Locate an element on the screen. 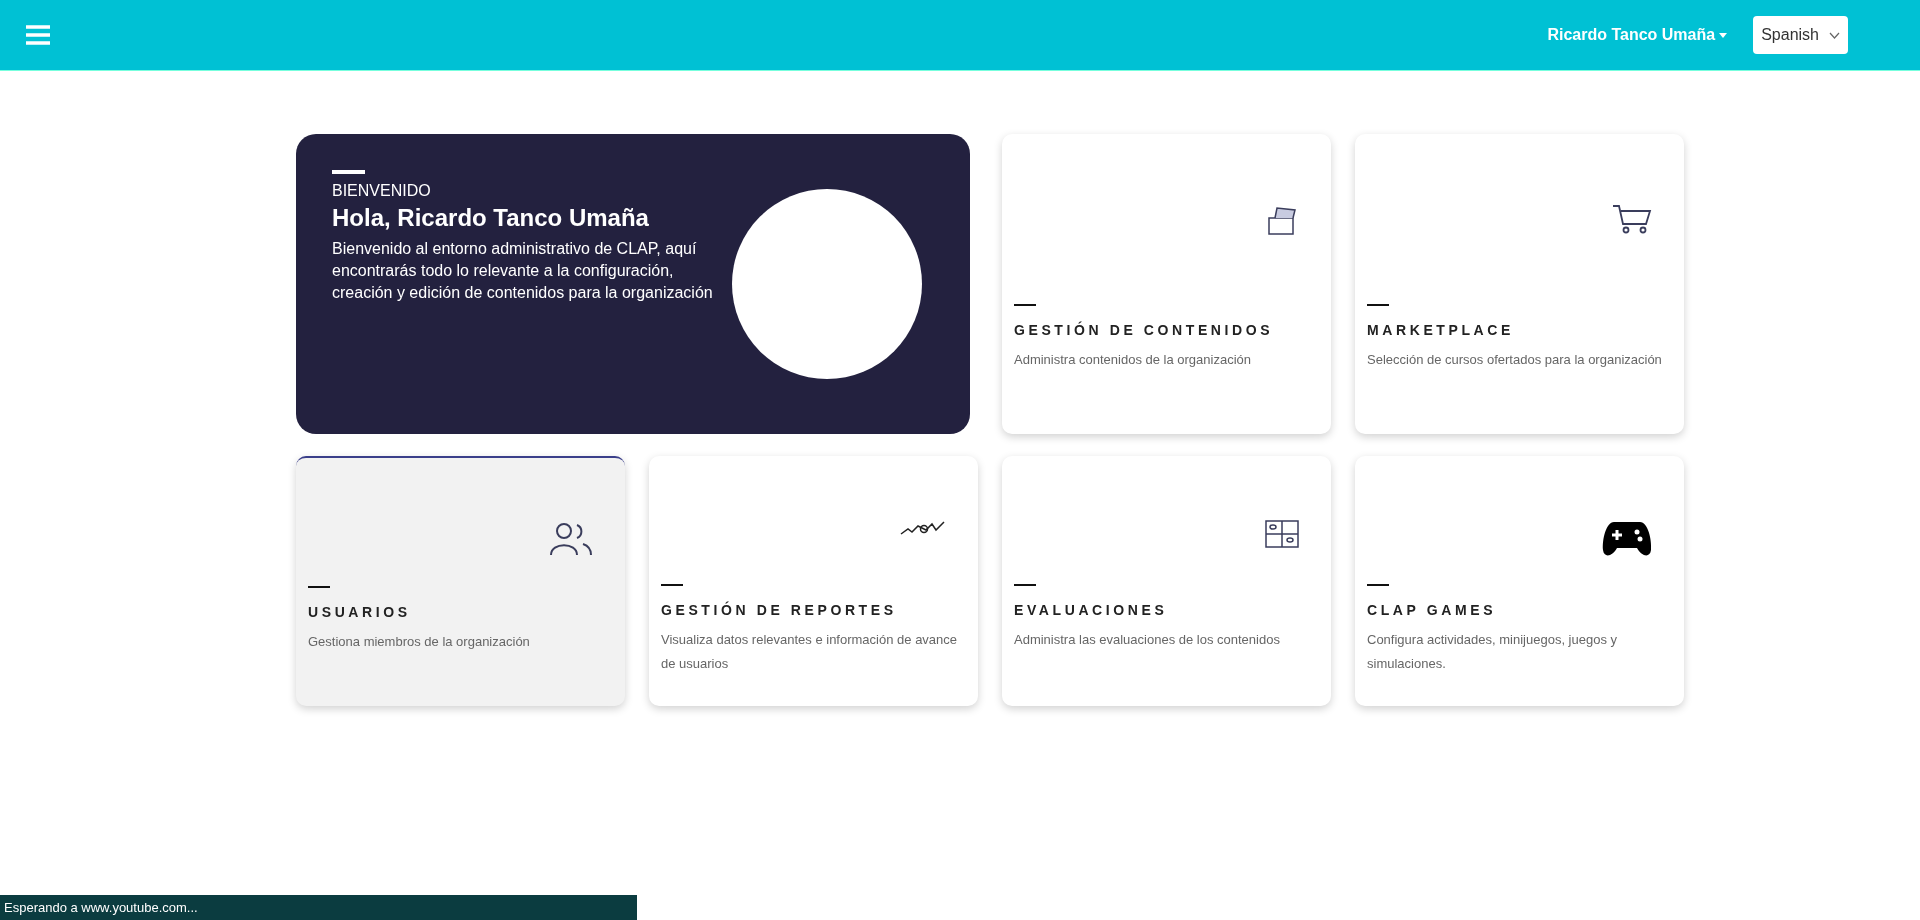  gamepad-icon is located at coordinates (1627, 539).